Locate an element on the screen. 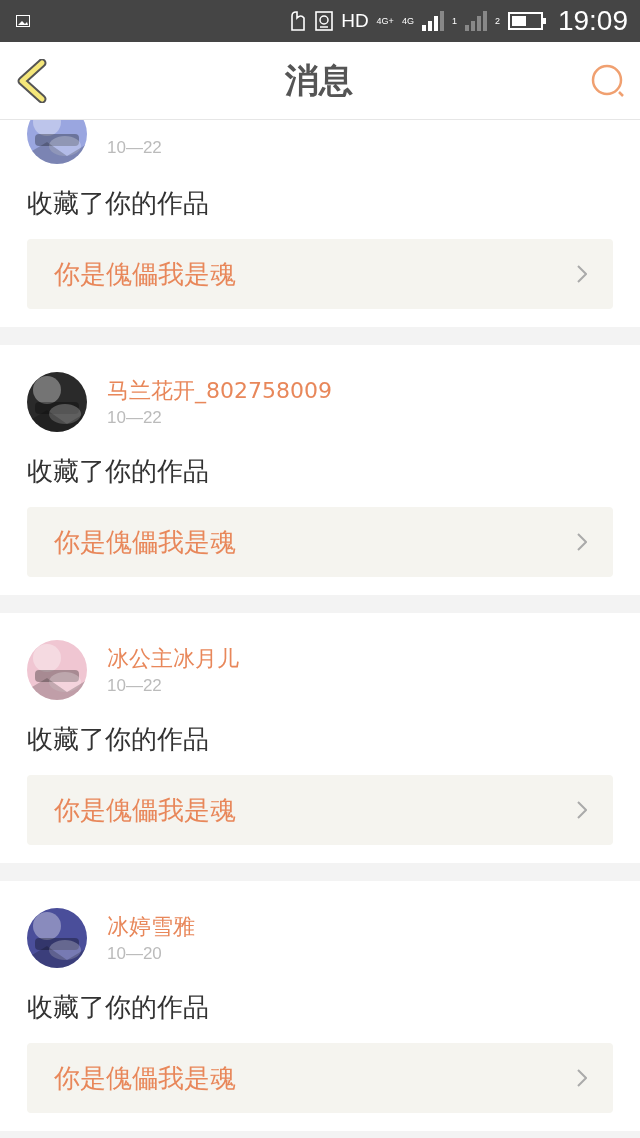  back-icon is located at coordinates (32, 80).